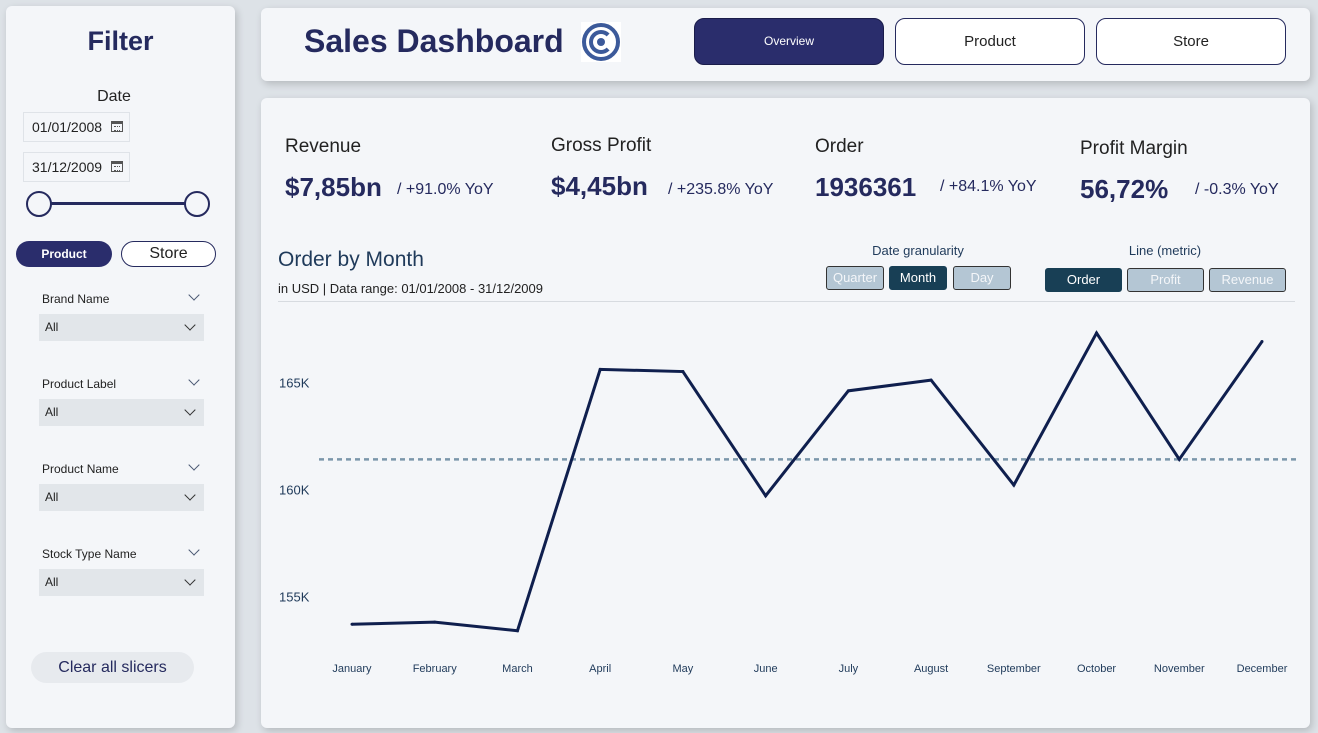 Image resolution: width=1318 pixels, height=733 pixels. Describe the element at coordinates (294, 596) in the screenshot. I see `y-tick-label: 155K` at that location.